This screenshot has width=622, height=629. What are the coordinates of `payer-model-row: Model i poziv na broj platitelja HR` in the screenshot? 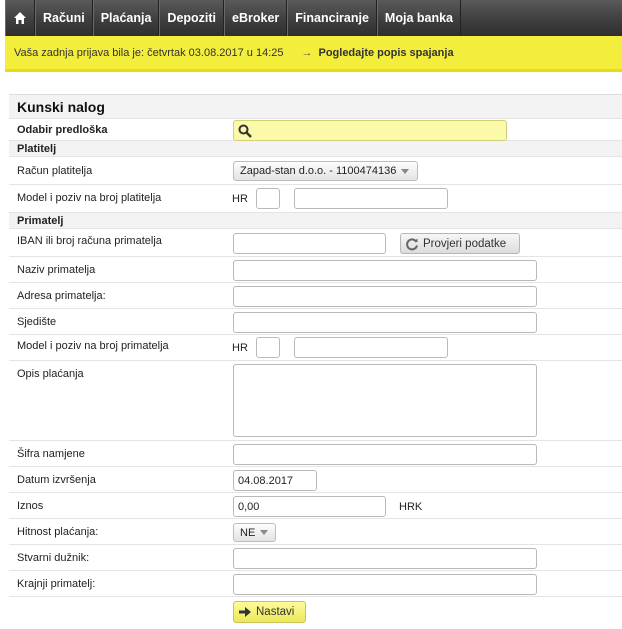 It's located at (315, 199).